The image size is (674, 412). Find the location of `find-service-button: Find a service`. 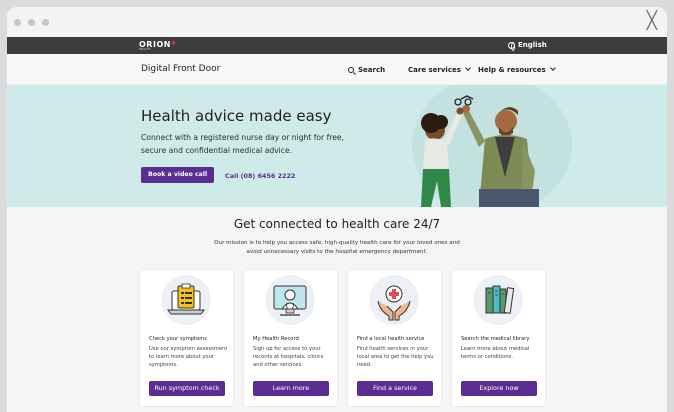

find-service-button: Find a service is located at coordinates (395, 388).